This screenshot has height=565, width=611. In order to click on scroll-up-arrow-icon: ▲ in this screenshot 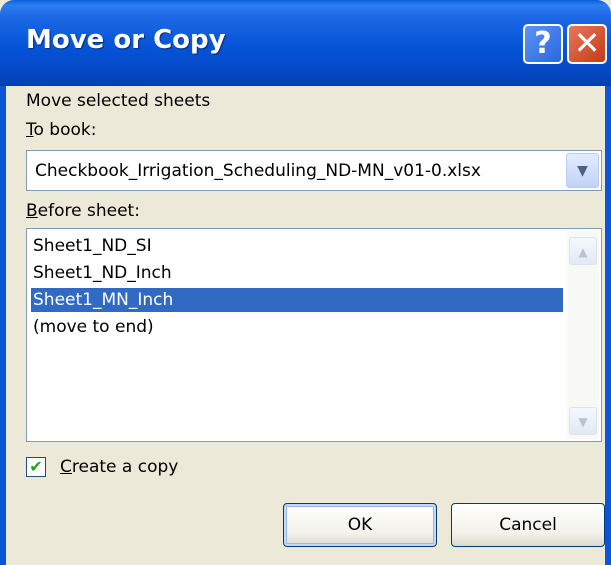, I will do `click(583, 252)`.